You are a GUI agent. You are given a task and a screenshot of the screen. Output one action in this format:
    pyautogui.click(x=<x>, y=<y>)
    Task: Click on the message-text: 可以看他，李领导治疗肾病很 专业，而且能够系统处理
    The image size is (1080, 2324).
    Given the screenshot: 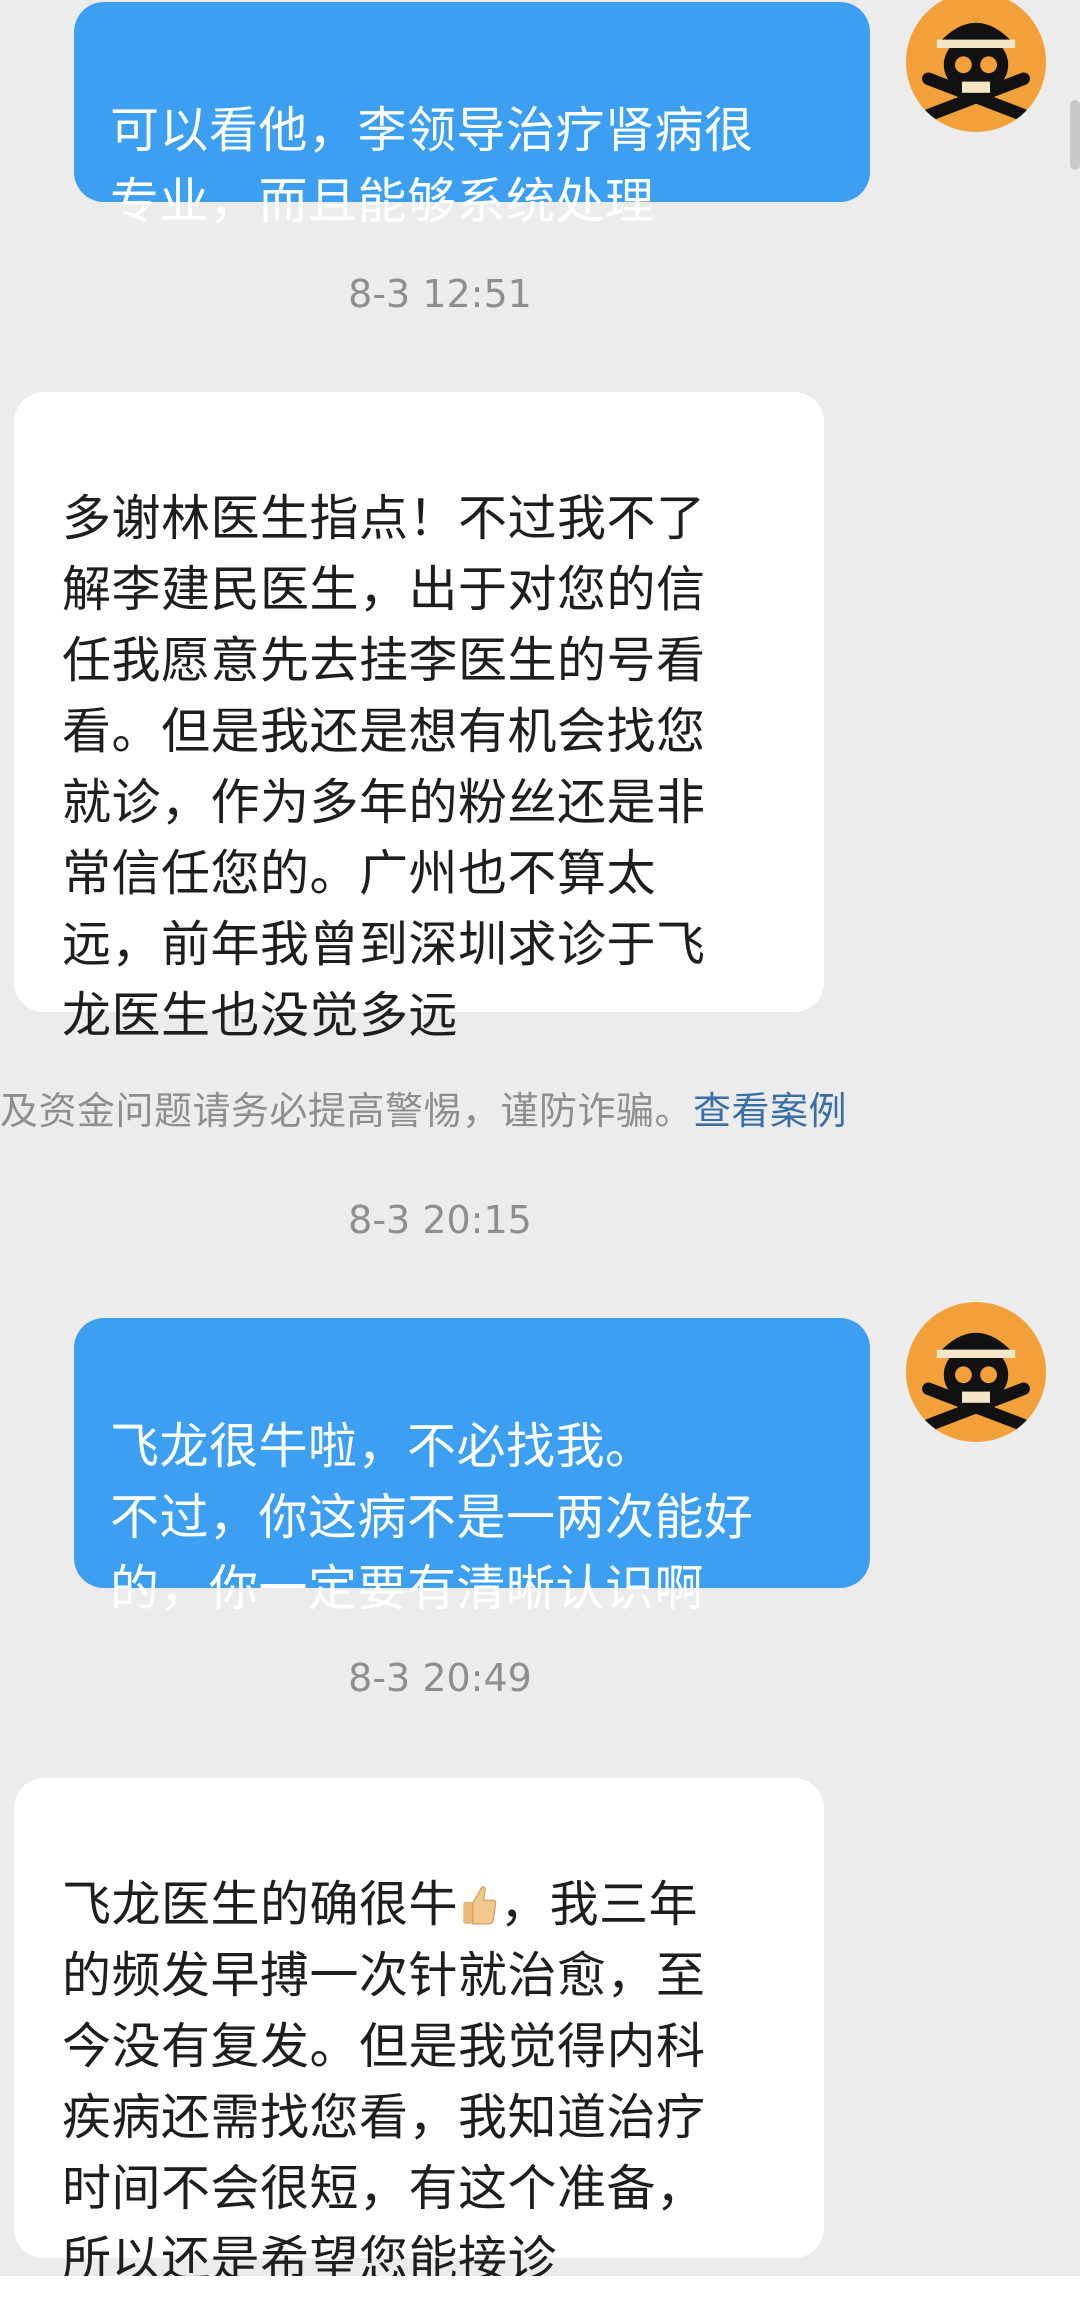 What is the action you would take?
    pyautogui.click(x=432, y=166)
    